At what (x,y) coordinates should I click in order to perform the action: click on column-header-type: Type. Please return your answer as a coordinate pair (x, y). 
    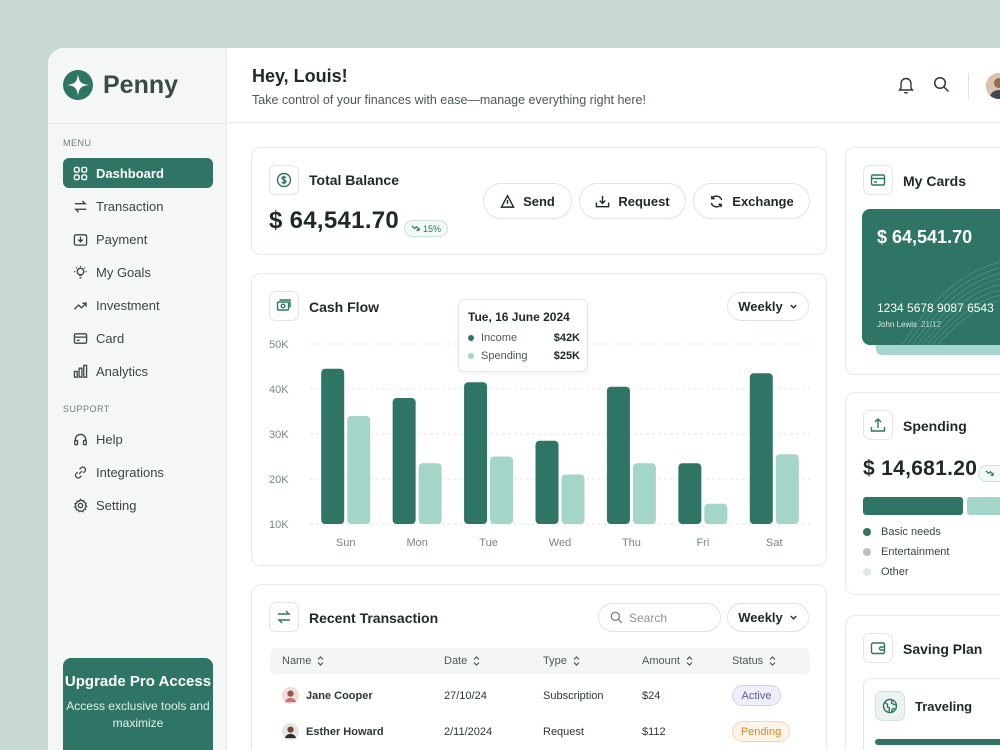
    Looking at the image, I should click on (561, 661).